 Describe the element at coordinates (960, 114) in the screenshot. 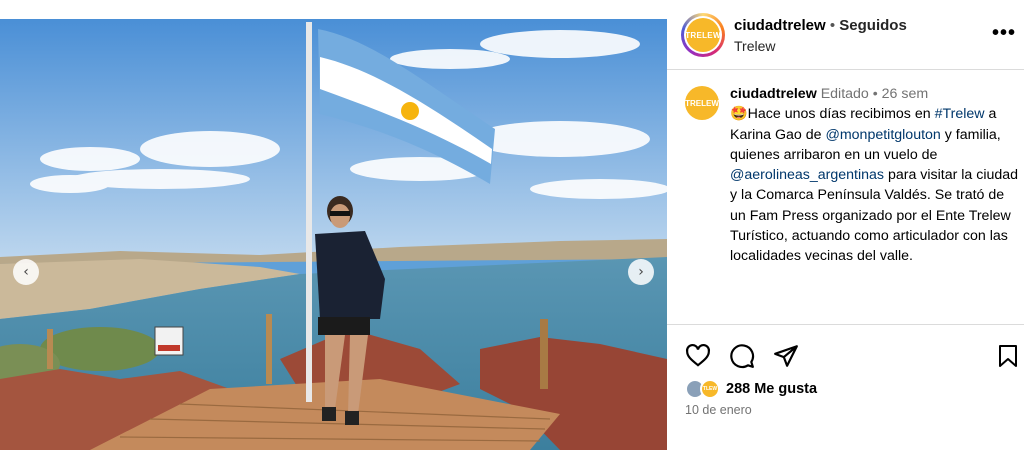

I see `hashtag-link: #Trelew` at that location.